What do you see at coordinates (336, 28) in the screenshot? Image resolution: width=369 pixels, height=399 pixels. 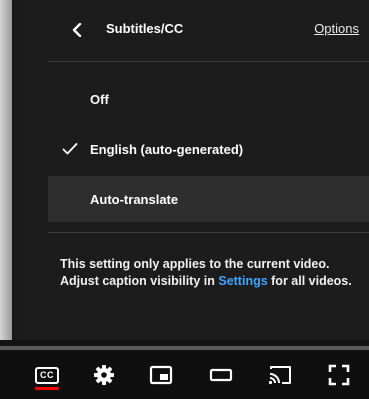 I see `options-link: Options` at bounding box center [336, 28].